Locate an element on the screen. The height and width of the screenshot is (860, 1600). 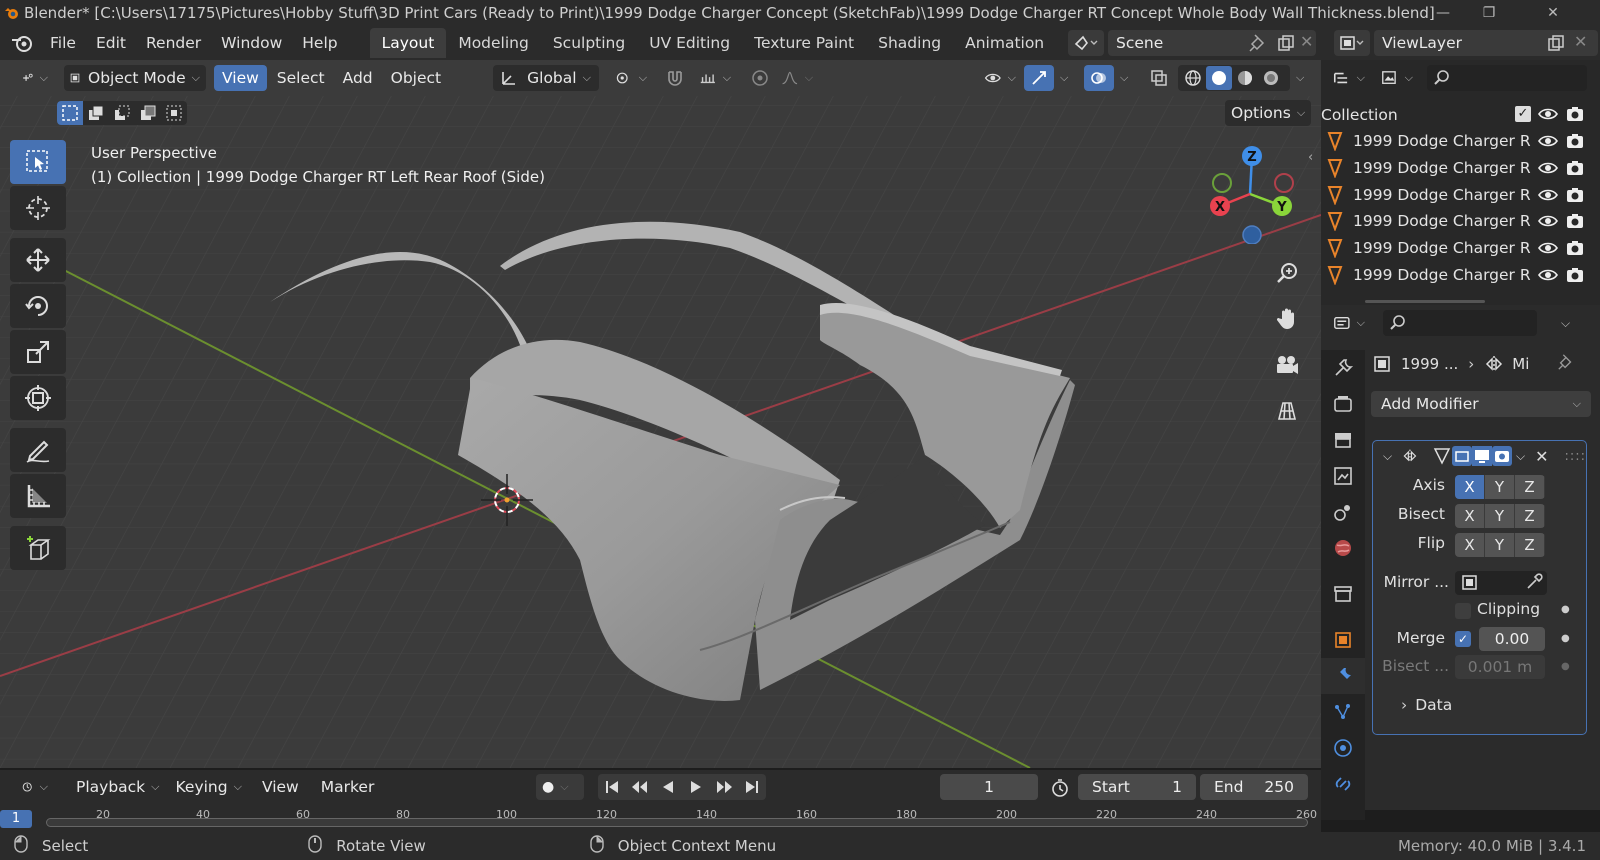
properties-search-input is located at coordinates (1460, 323).